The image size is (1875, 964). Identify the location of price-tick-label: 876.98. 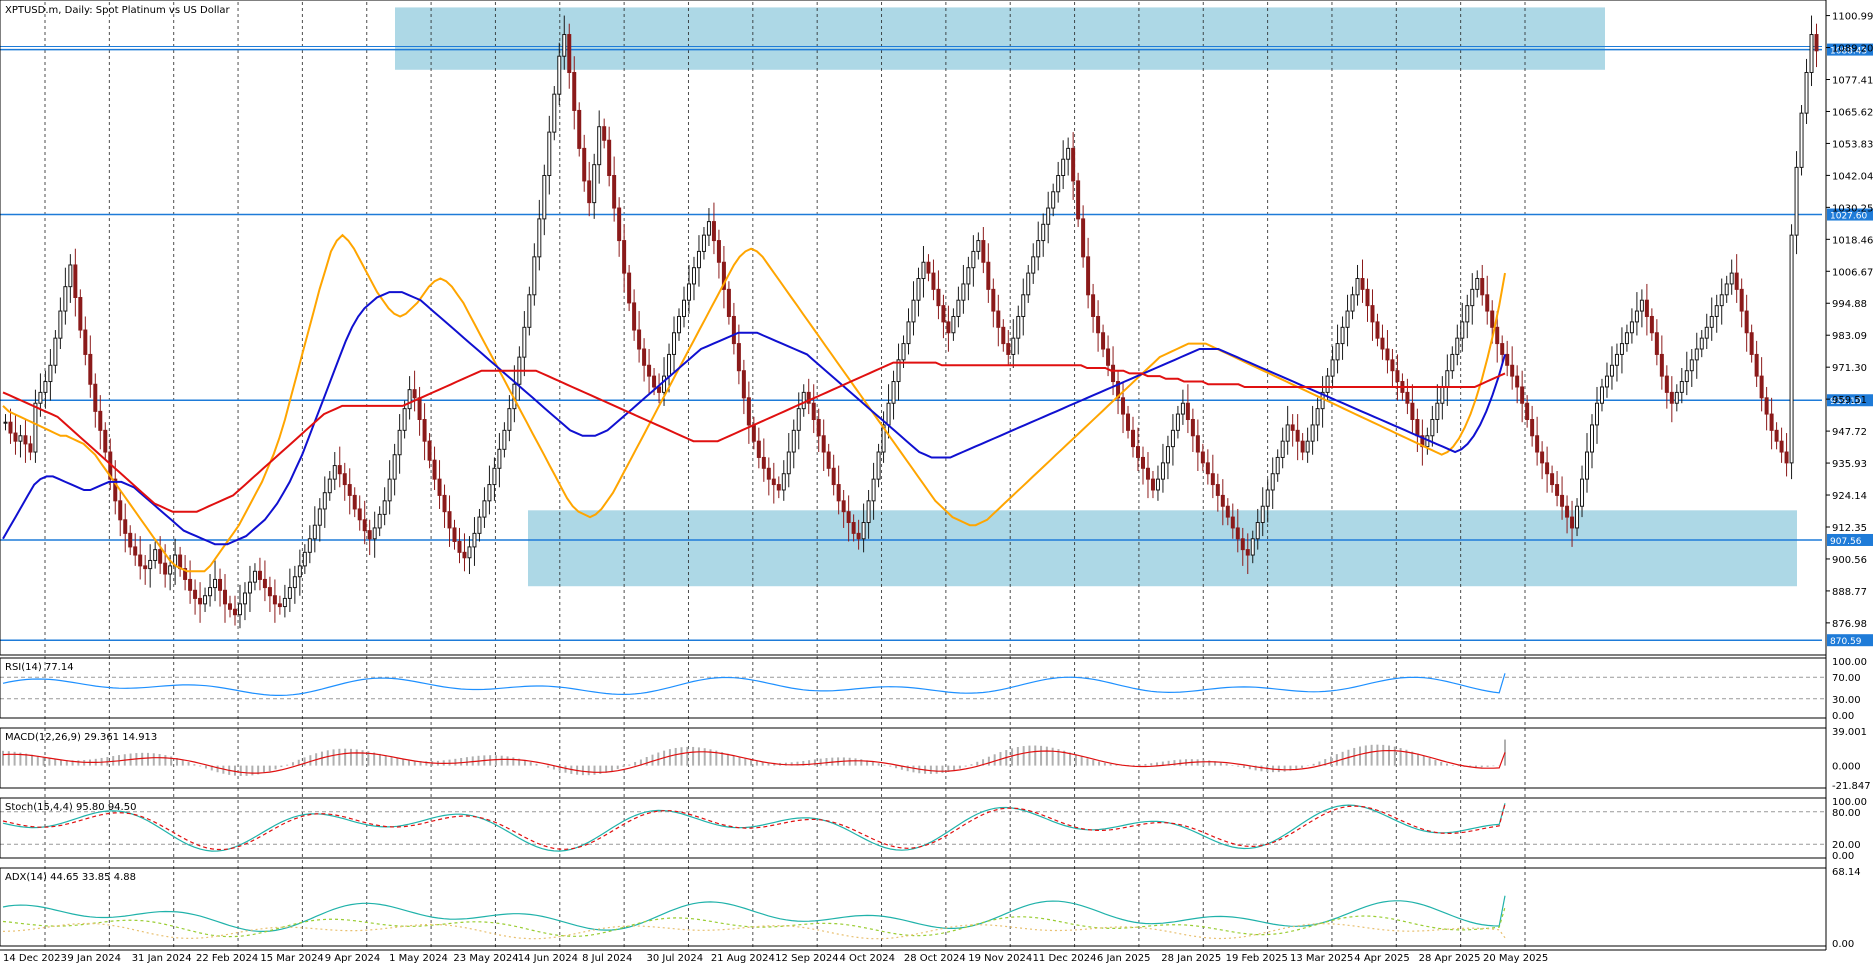
(1849, 624).